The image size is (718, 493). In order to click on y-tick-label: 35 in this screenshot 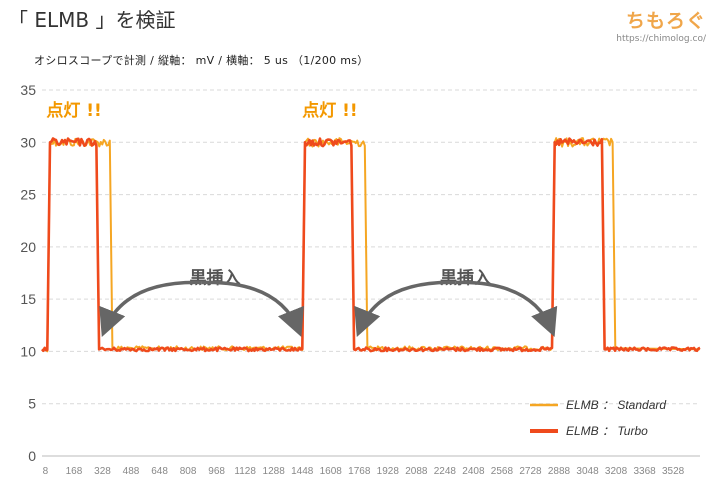, I will do `click(28, 90)`.